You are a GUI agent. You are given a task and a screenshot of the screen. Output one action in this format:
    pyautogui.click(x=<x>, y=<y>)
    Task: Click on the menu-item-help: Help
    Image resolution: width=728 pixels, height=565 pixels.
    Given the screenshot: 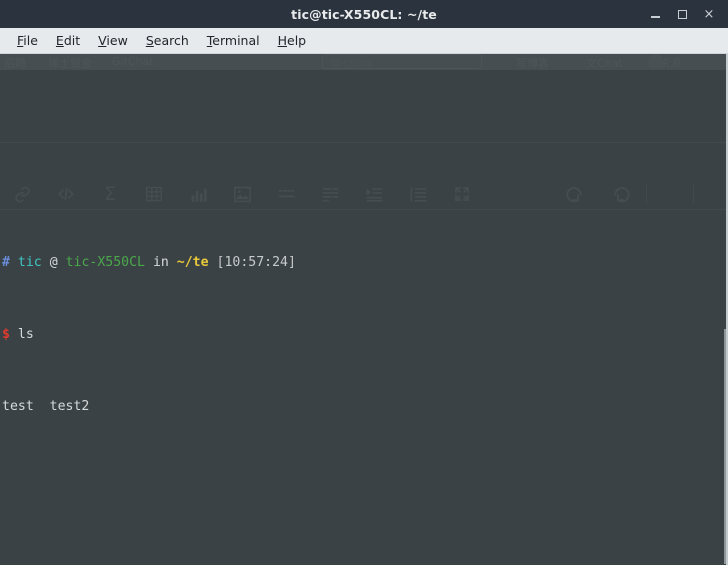 What is the action you would take?
    pyautogui.click(x=292, y=40)
    